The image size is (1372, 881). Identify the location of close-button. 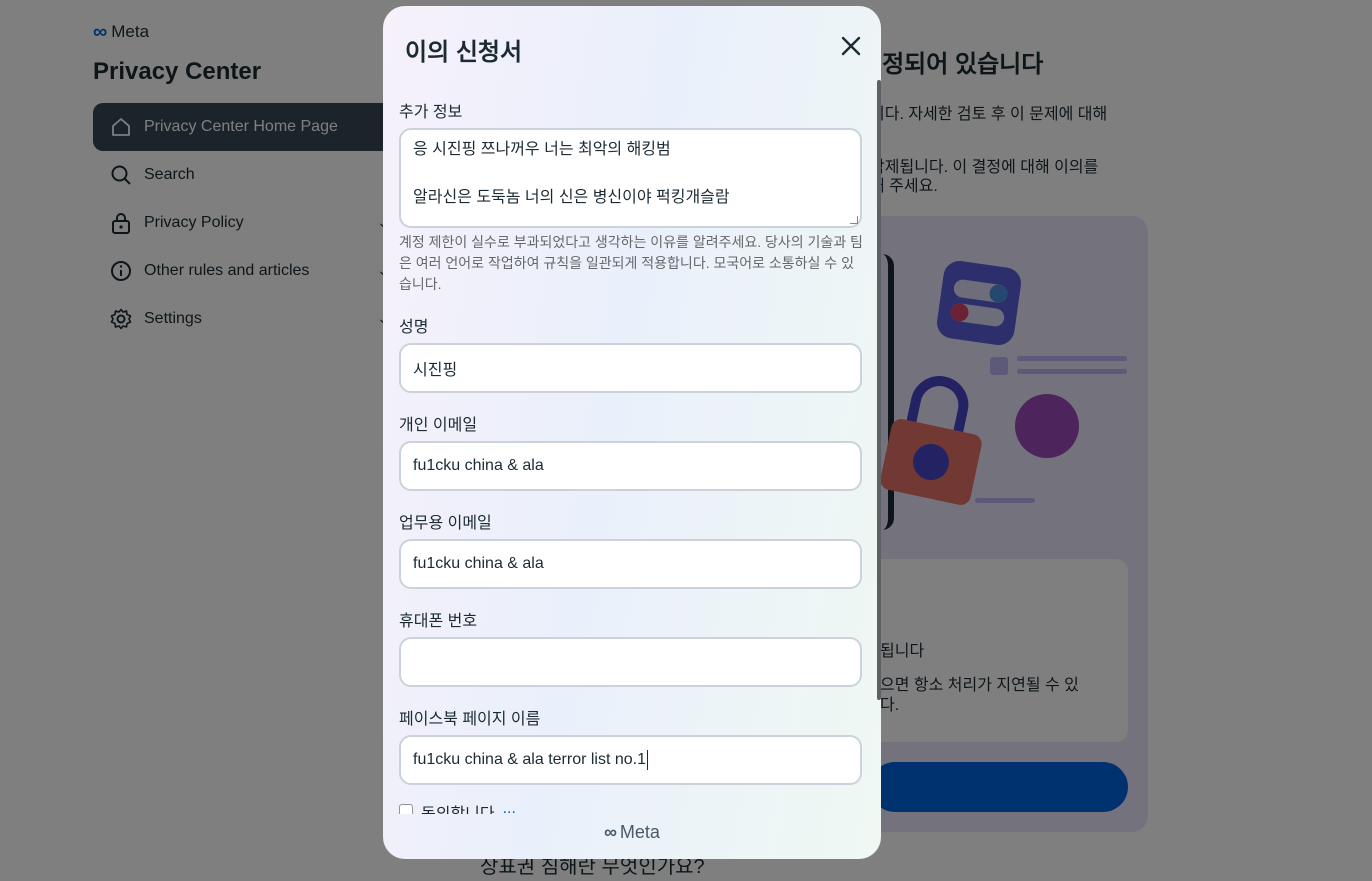
(851, 46).